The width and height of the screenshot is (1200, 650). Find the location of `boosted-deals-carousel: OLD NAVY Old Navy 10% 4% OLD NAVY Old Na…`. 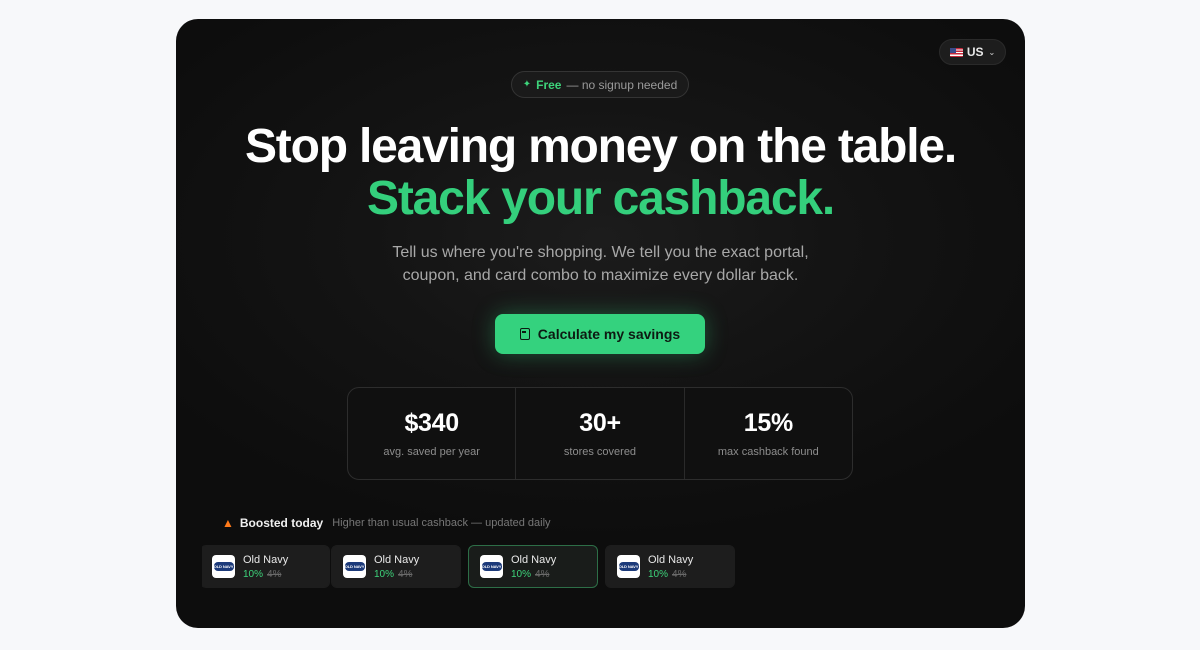

boosted-deals-carousel: OLD NAVY Old Navy 10% 4% OLD NAVY Old Na… is located at coordinates (613, 567).